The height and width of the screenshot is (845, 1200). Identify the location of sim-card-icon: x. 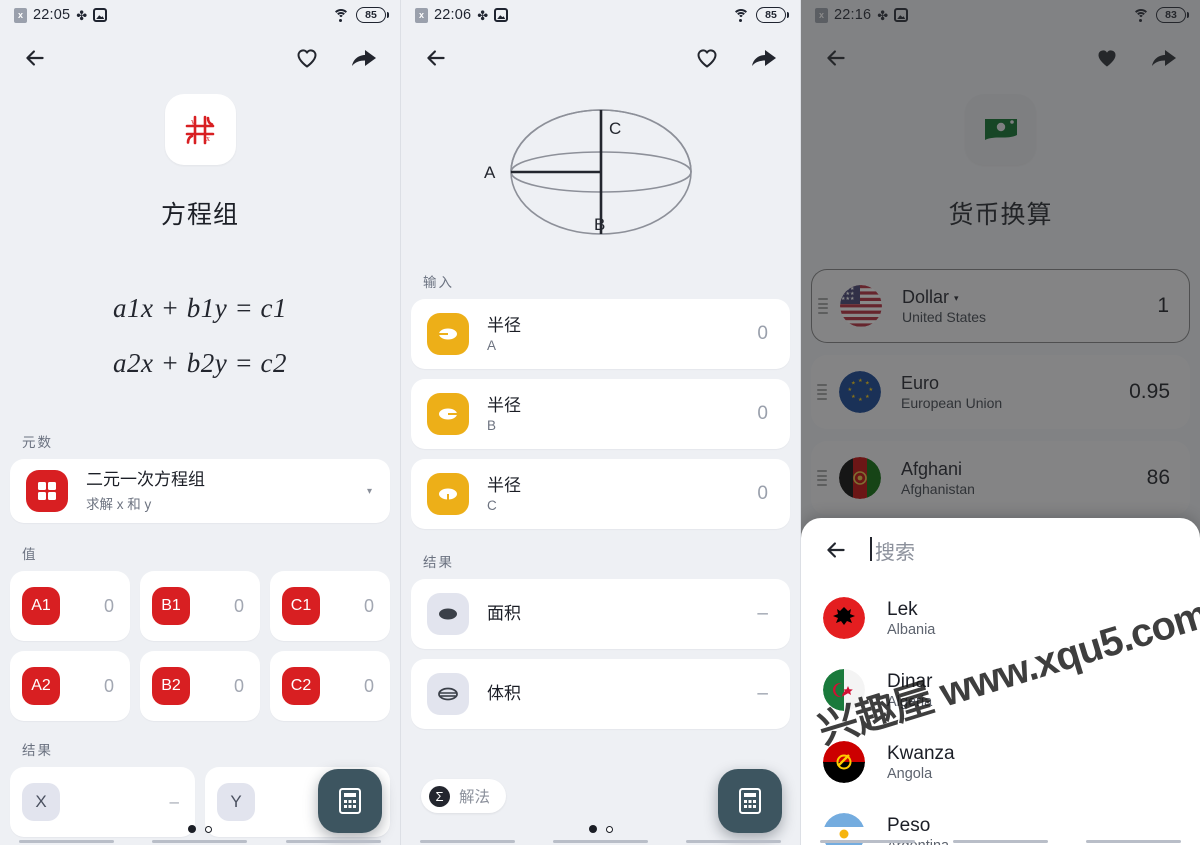
(20, 15).